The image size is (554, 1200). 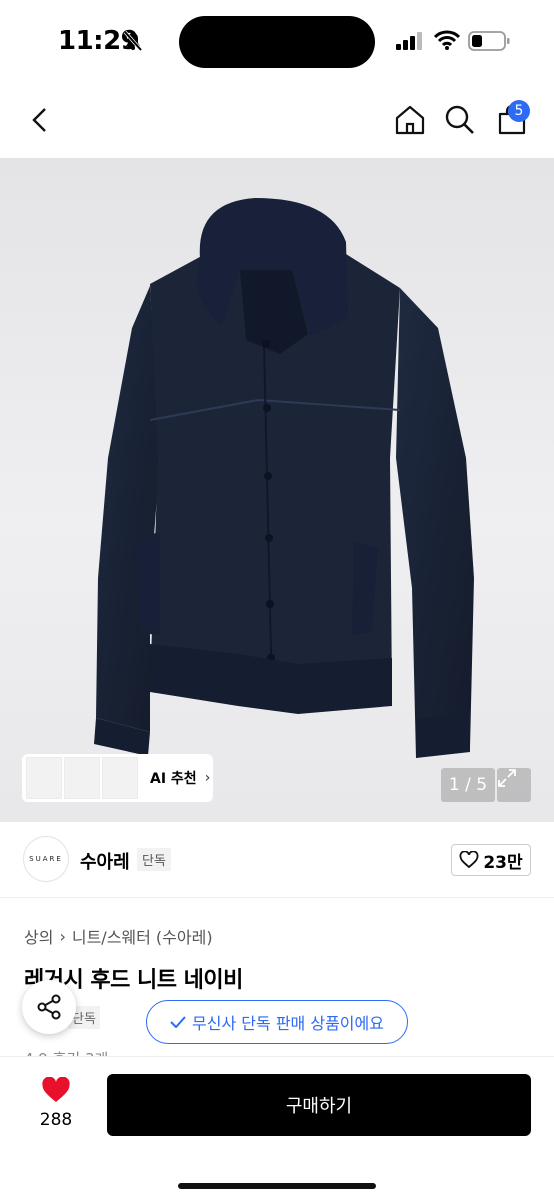 I want to click on bottom-action-bar: 288 구매하기, so click(x=277, y=1128).